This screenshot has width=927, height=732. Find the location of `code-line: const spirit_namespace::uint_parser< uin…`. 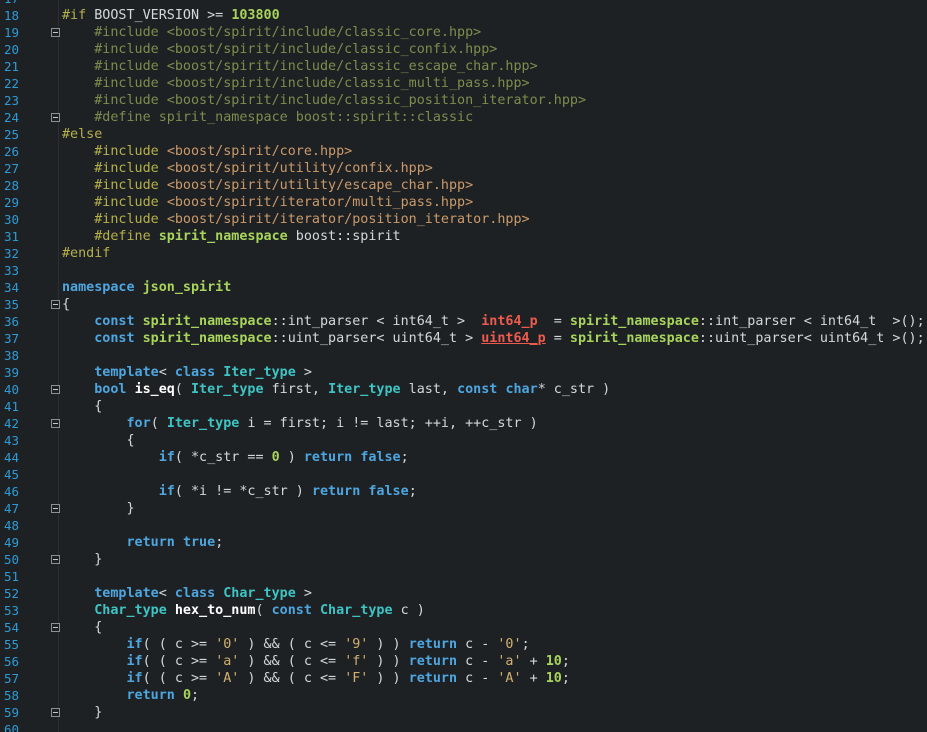

code-line: const spirit_namespace::uint_parser< uin… is located at coordinates (493, 338).